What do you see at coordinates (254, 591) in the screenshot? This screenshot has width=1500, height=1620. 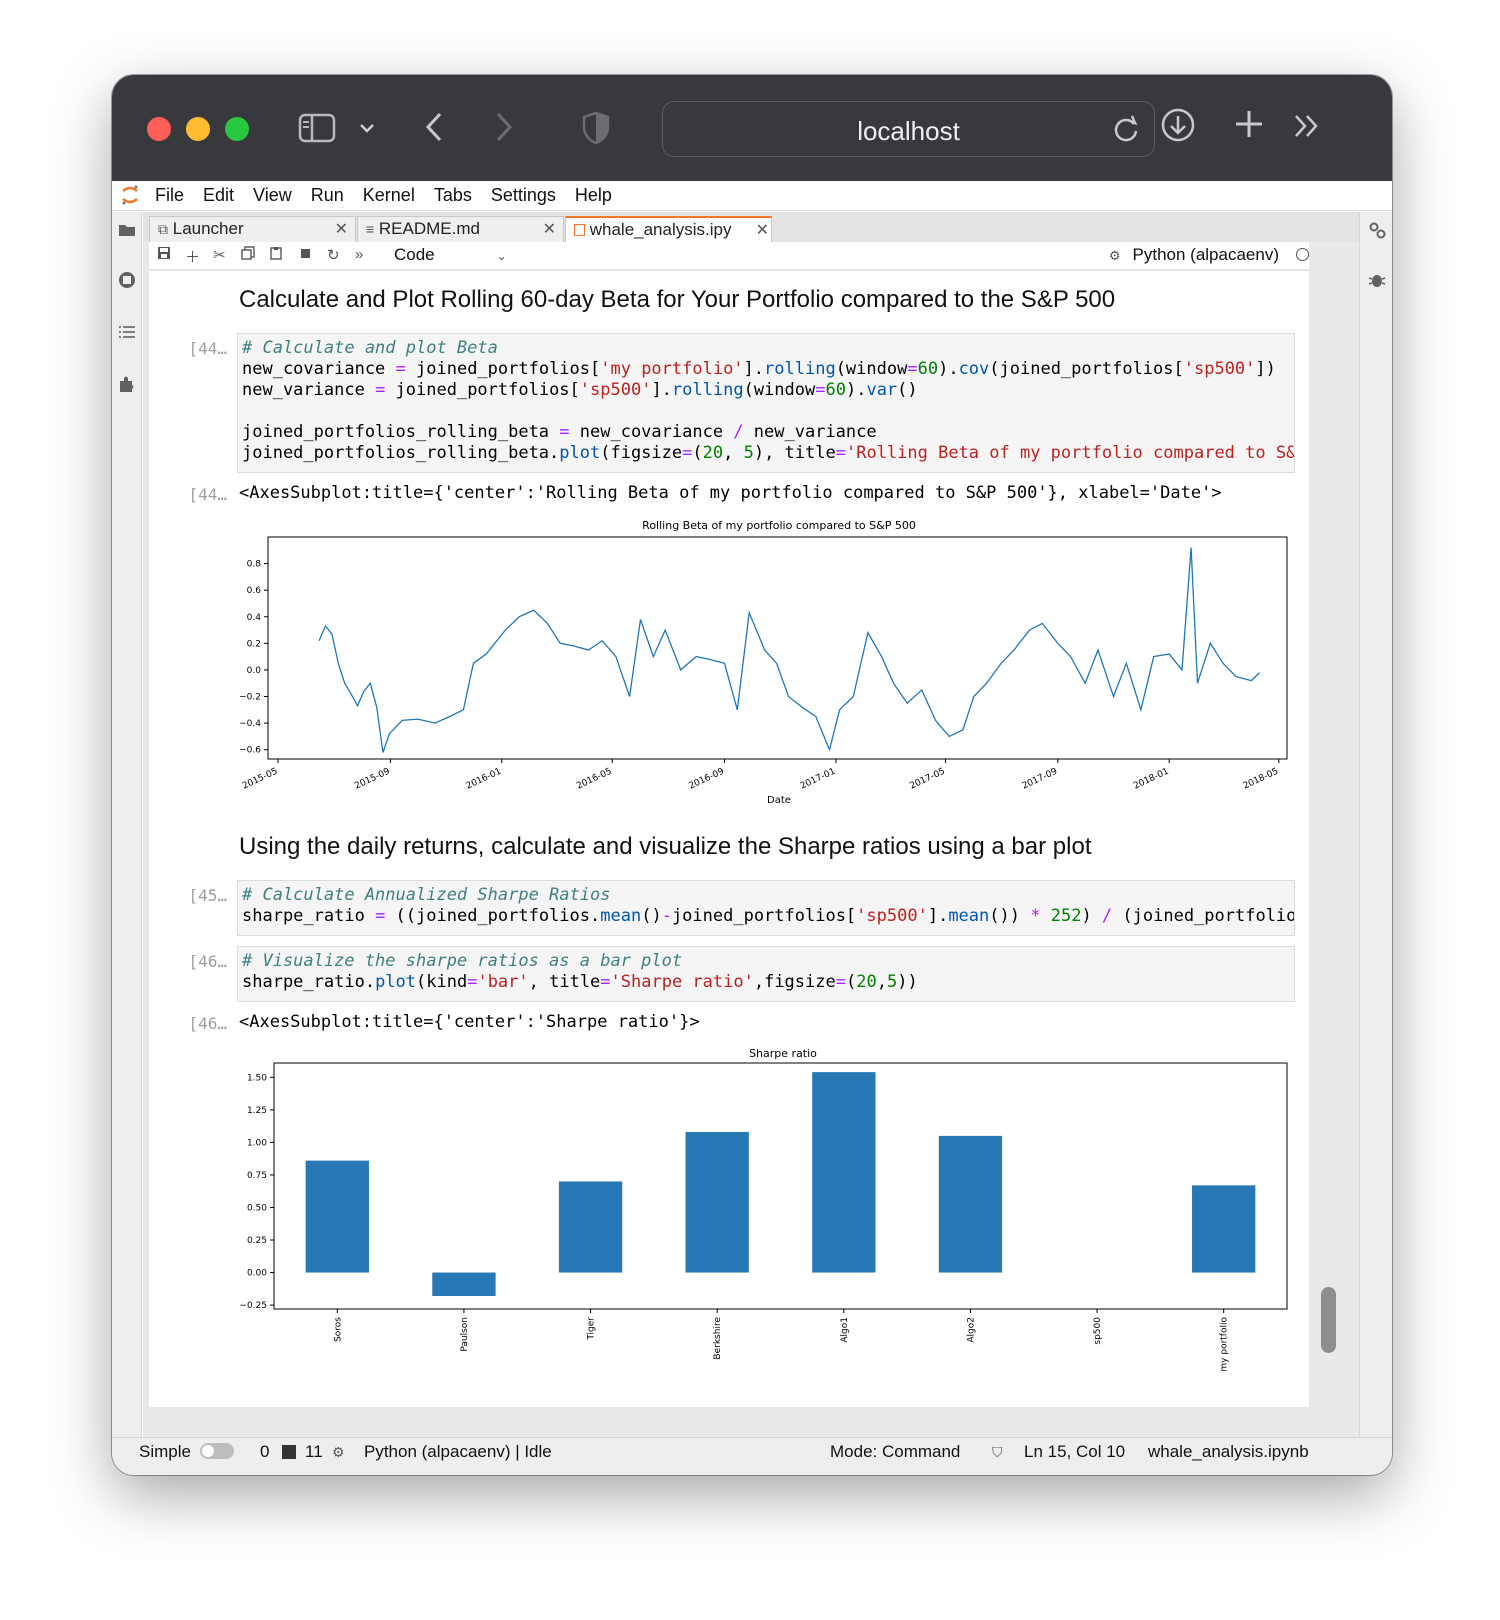 I see `y-tick-label: 0.6` at bounding box center [254, 591].